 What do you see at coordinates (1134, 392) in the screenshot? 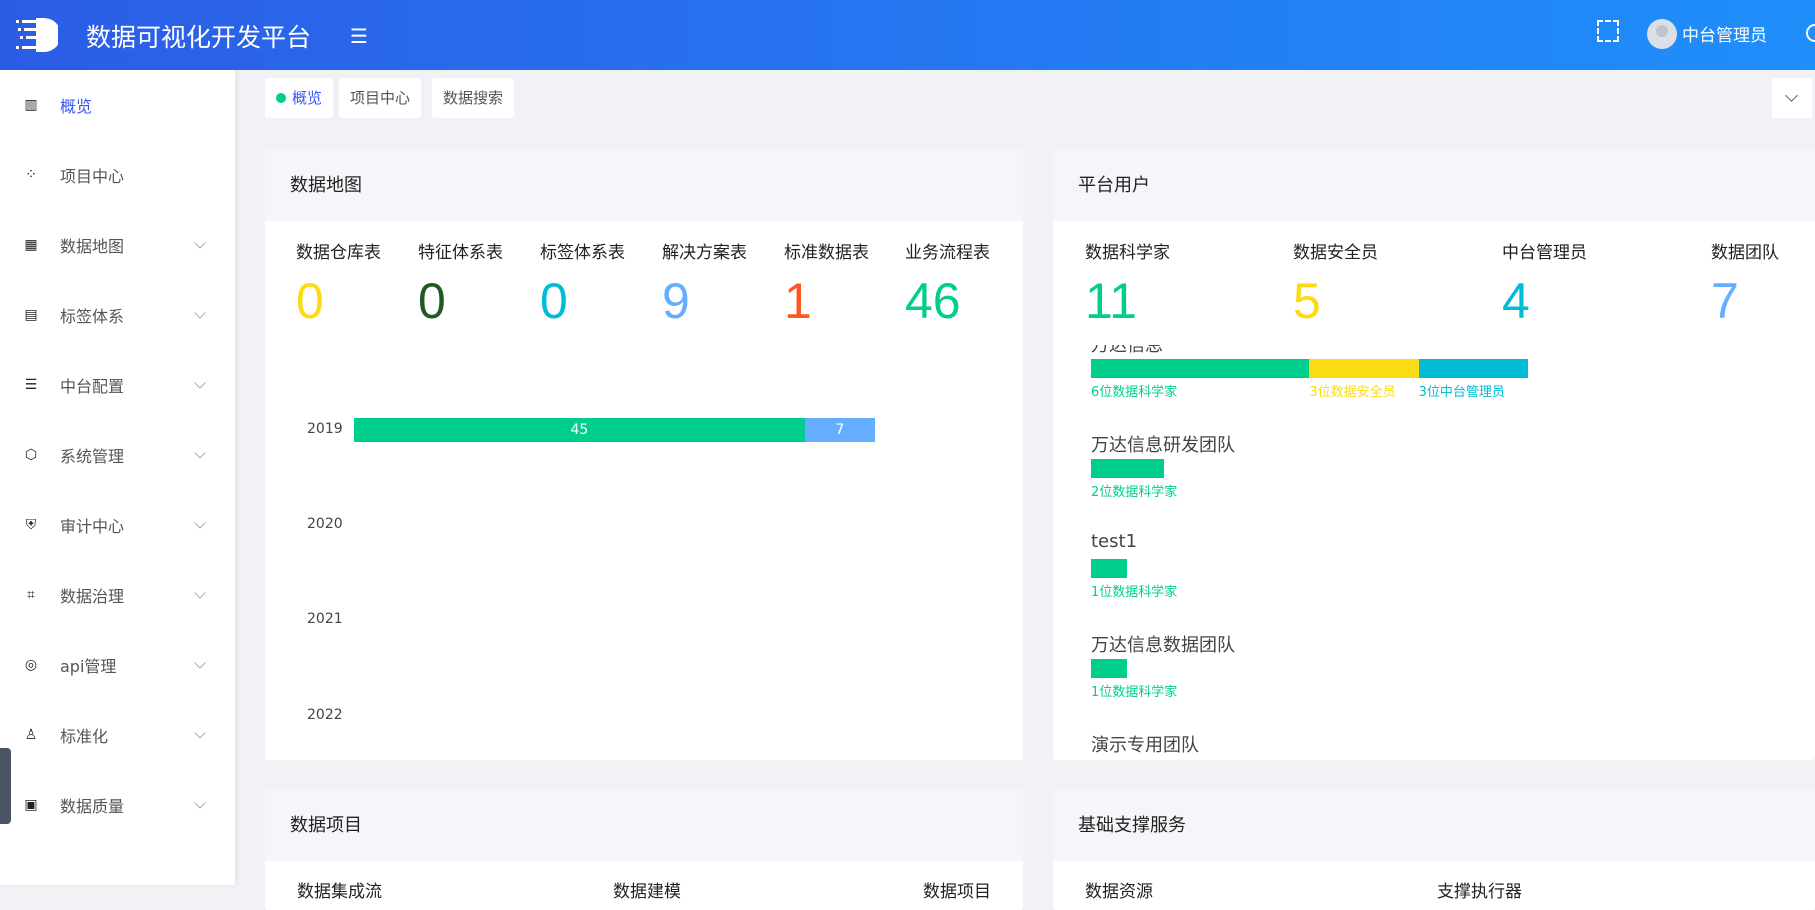
I see `team-segment-label: 6位数据科学家` at bounding box center [1134, 392].